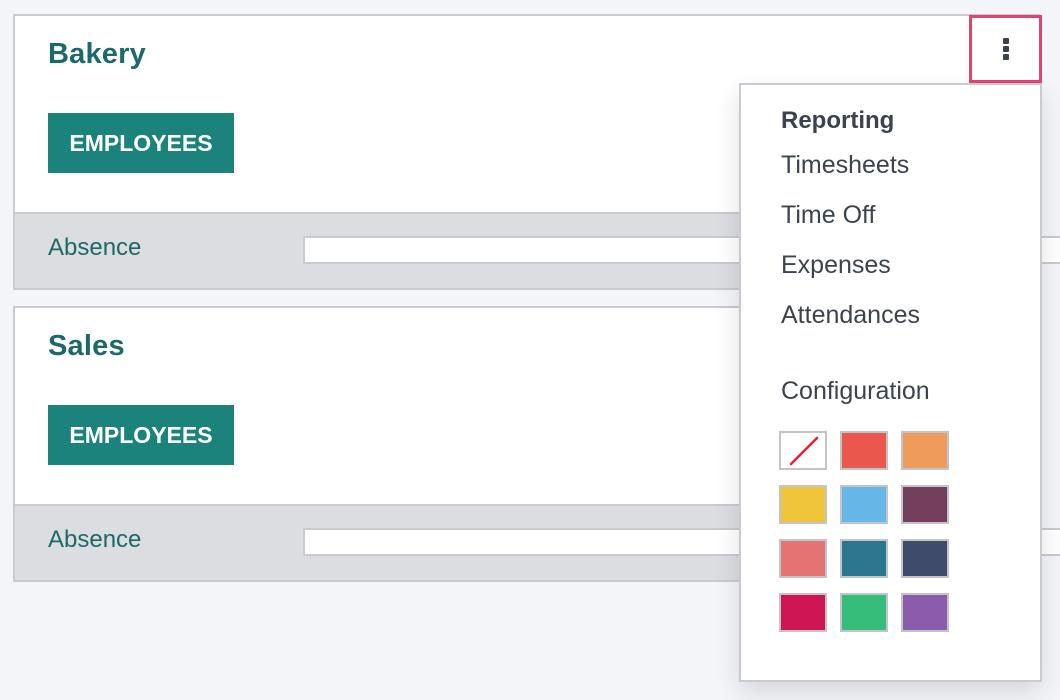  Describe the element at coordinates (925, 450) in the screenshot. I see `color-swatch-orange` at that location.